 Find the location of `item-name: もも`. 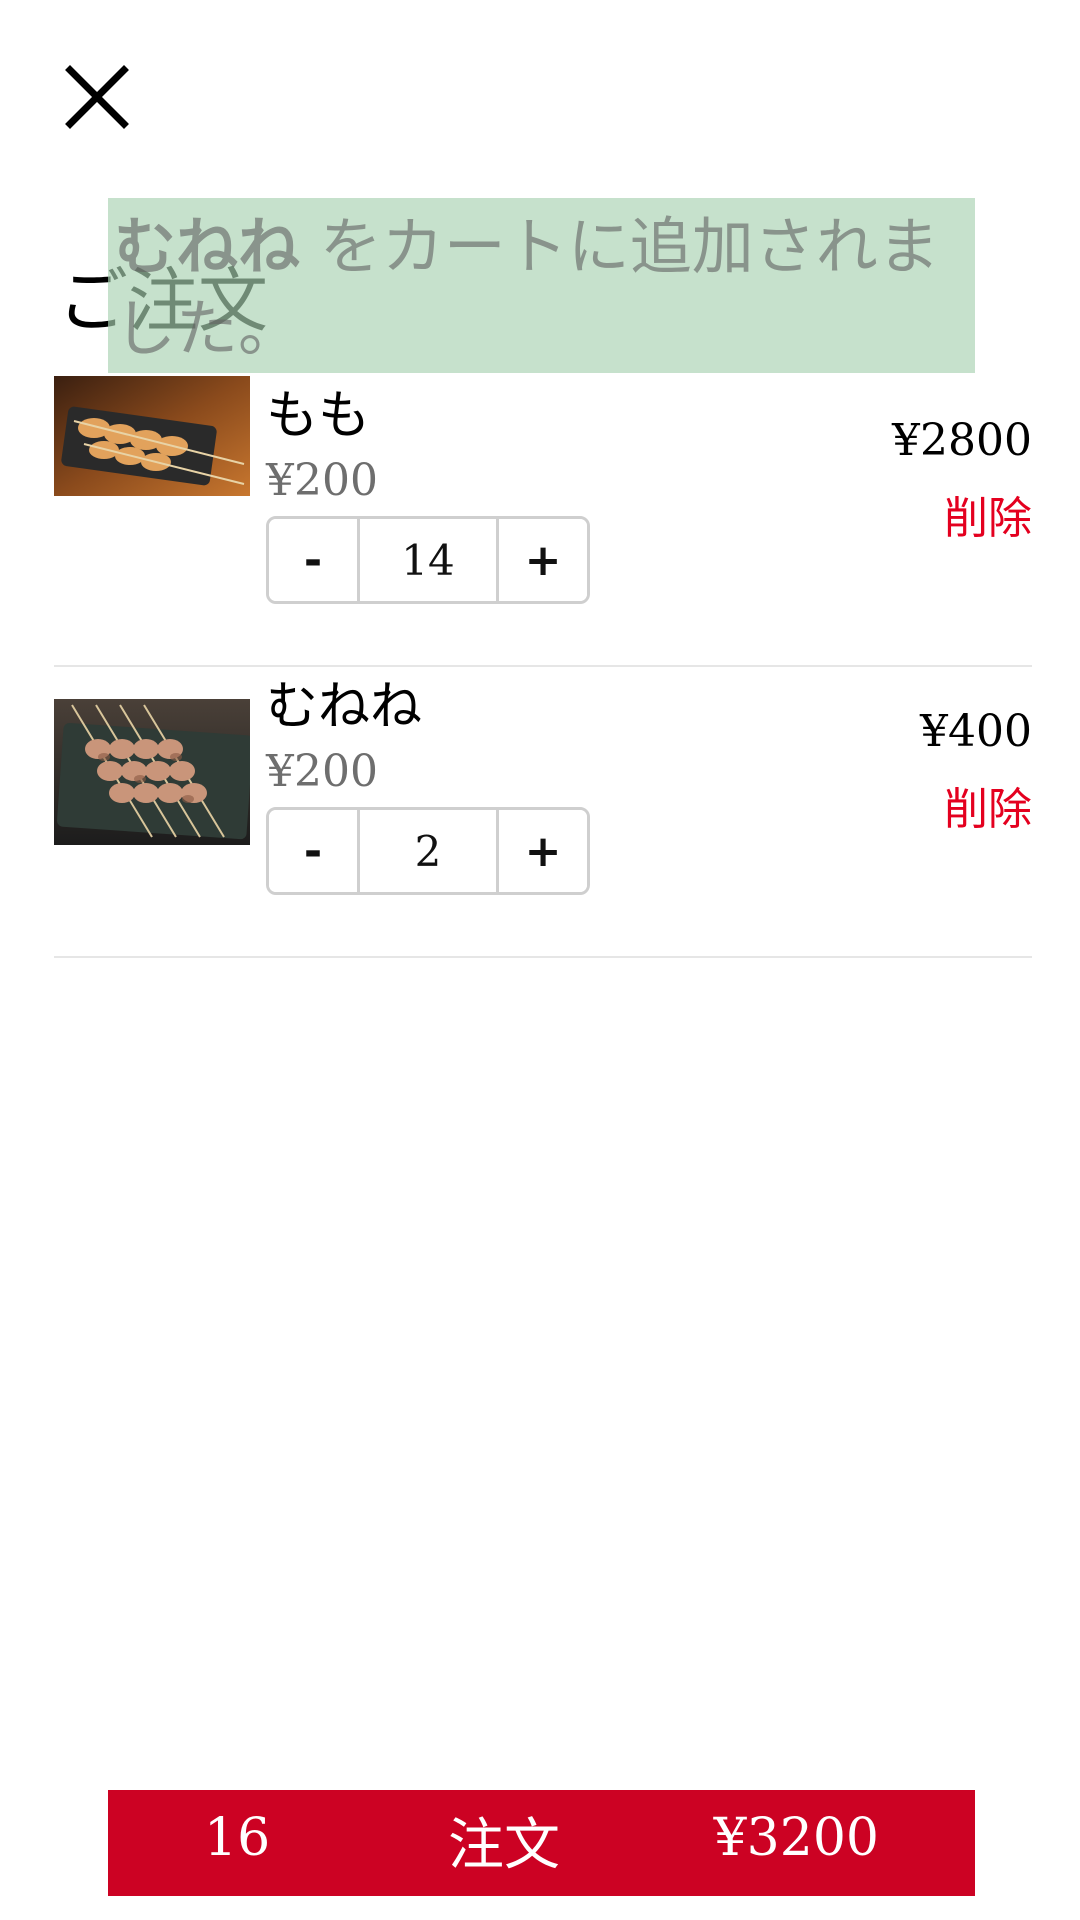

item-name: もも is located at coordinates (318, 416).